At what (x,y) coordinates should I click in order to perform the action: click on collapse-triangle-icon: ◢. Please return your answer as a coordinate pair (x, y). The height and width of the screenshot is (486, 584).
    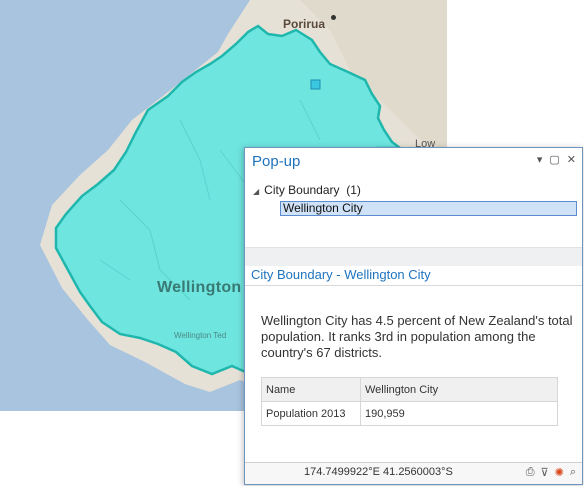
    Looking at the image, I should click on (256, 191).